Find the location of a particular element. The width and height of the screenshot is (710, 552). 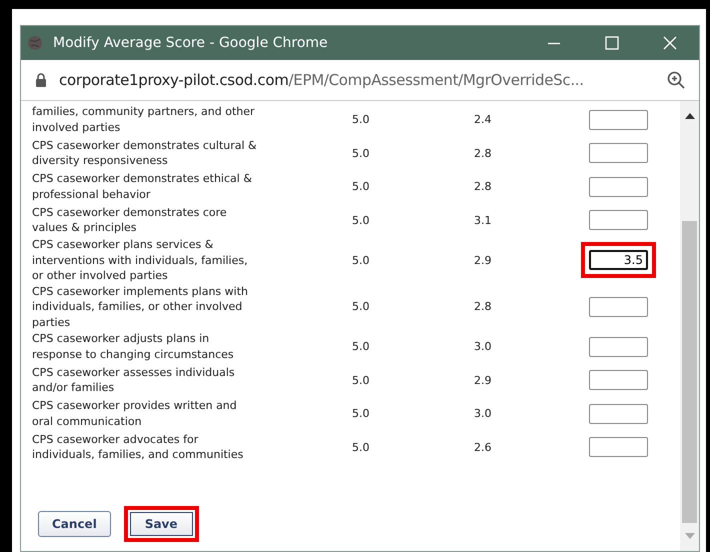

competency-text: CPS caseworker provides written and oral communication is located at coordinates (135, 414).